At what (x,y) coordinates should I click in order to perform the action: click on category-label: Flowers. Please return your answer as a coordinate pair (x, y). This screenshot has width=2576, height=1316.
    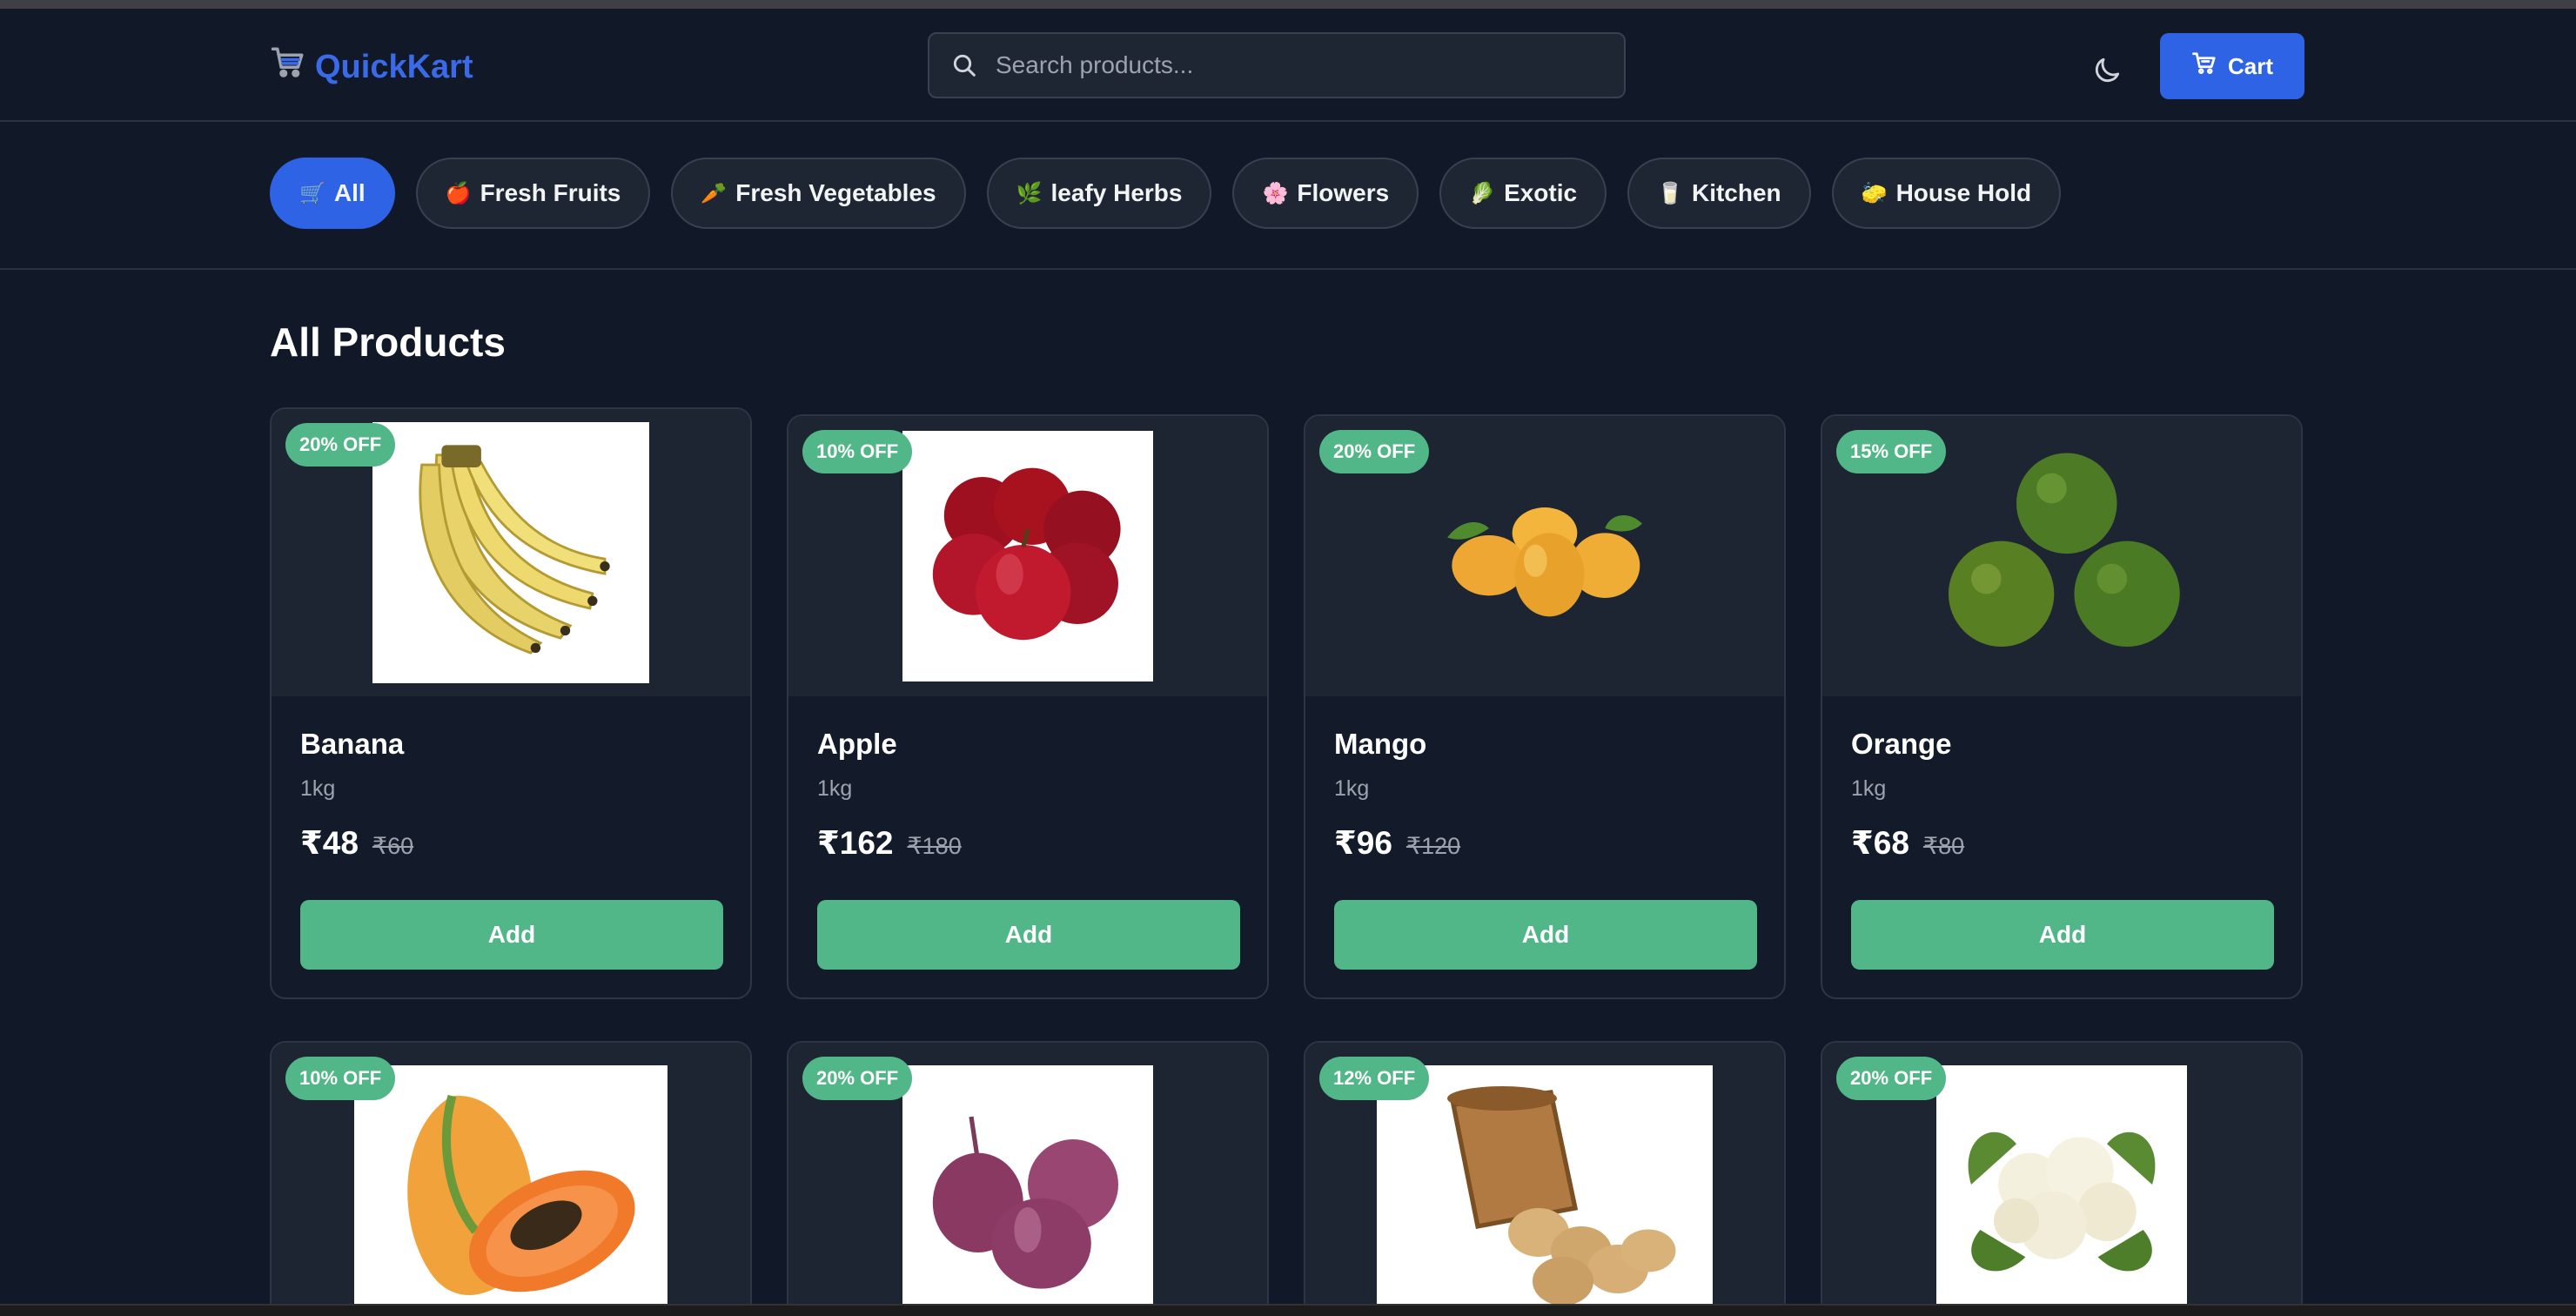
    Looking at the image, I should click on (1343, 193).